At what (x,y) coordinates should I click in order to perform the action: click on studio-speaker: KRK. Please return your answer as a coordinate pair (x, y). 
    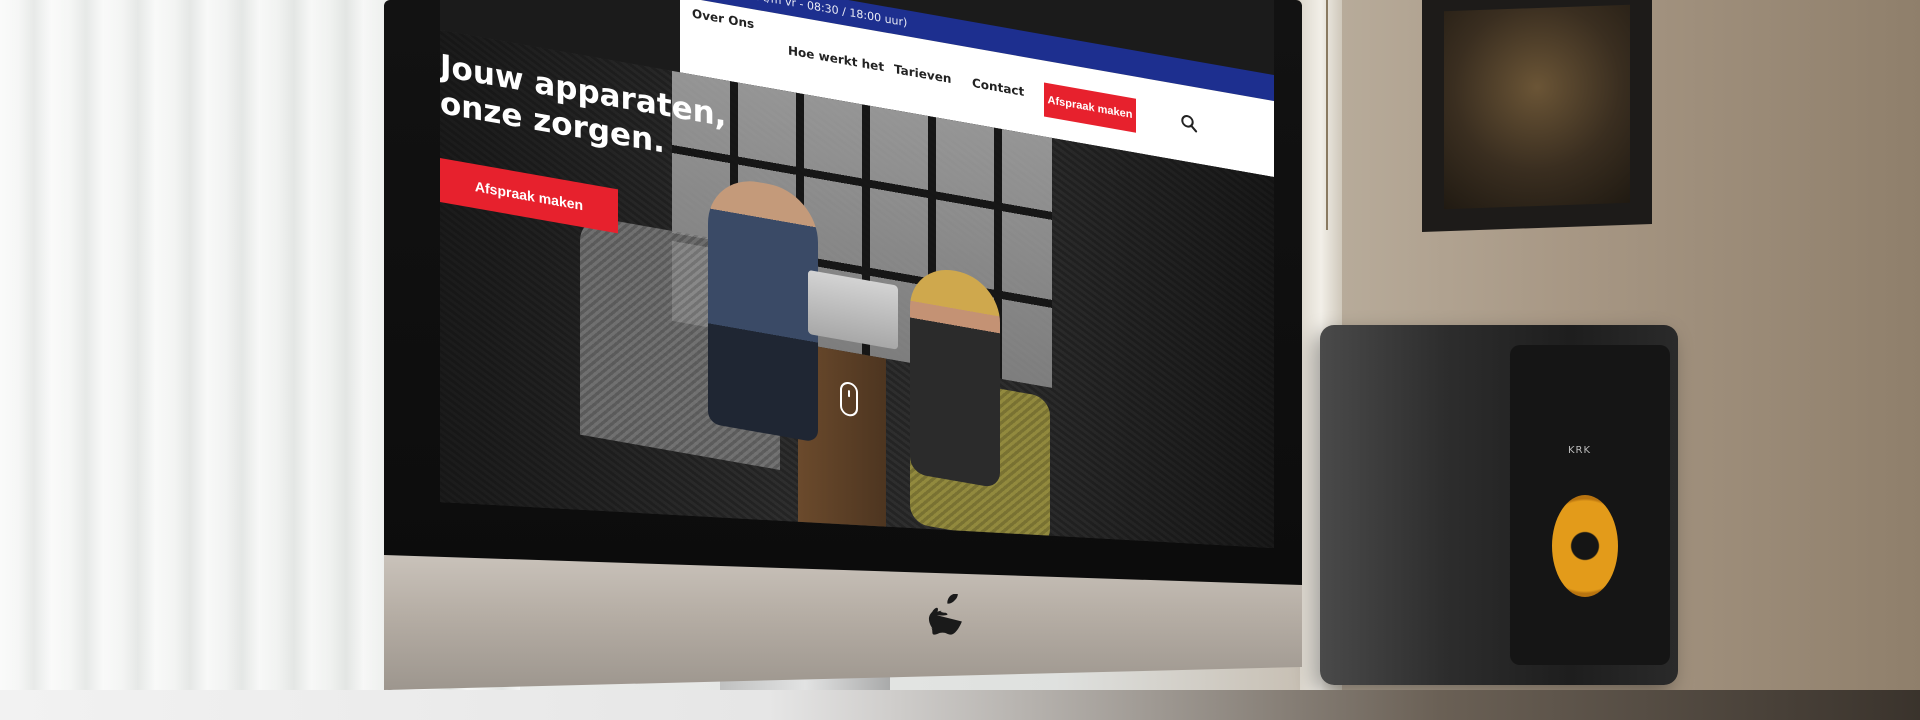
    Looking at the image, I should click on (1499, 505).